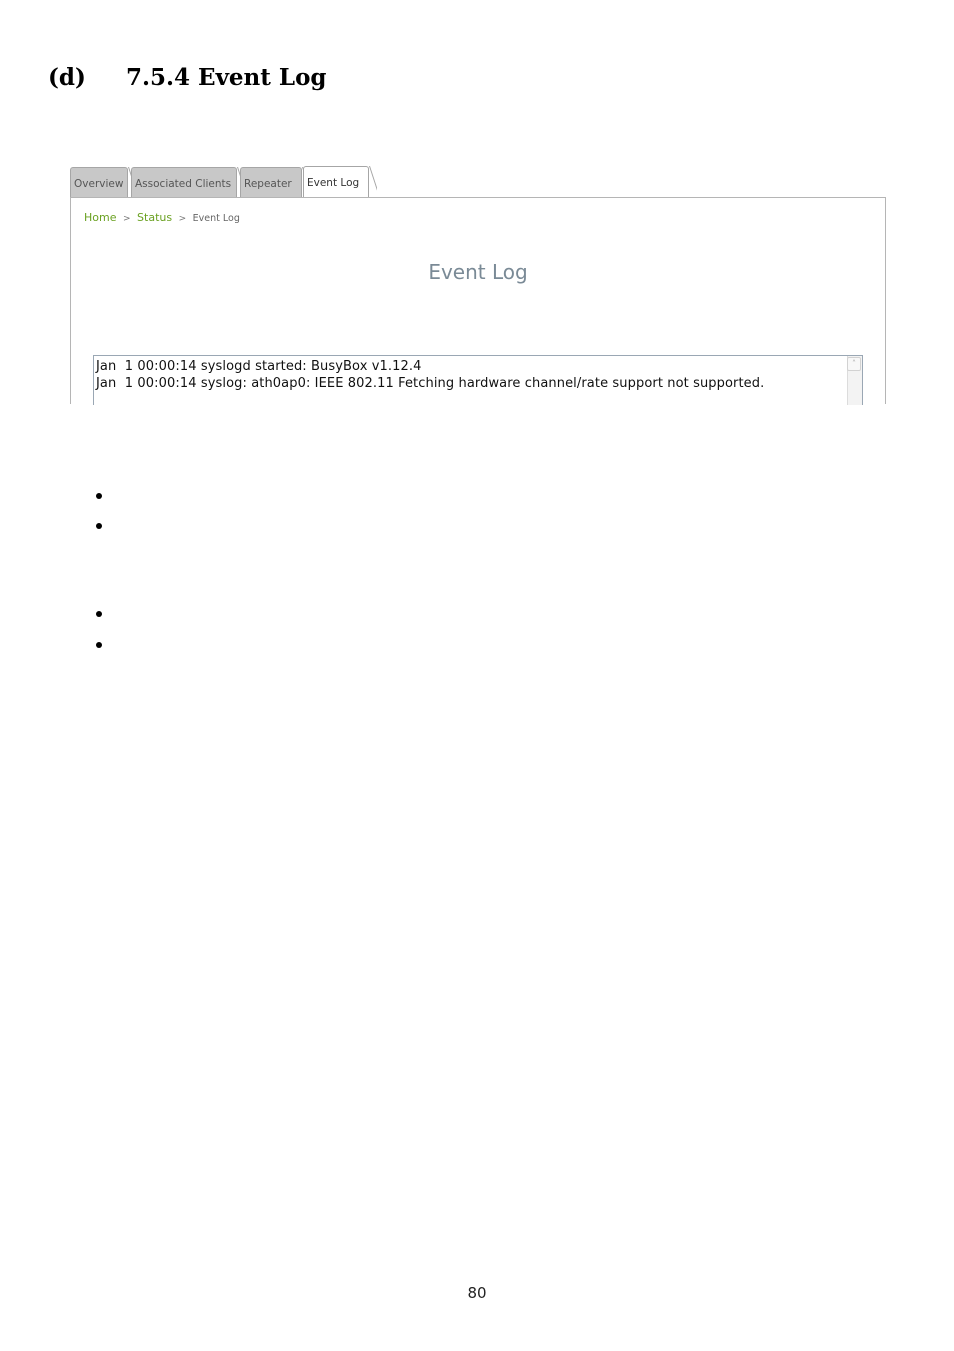 This screenshot has width=954, height=1351. What do you see at coordinates (372, 181) in the screenshot?
I see `tab-edge` at bounding box center [372, 181].